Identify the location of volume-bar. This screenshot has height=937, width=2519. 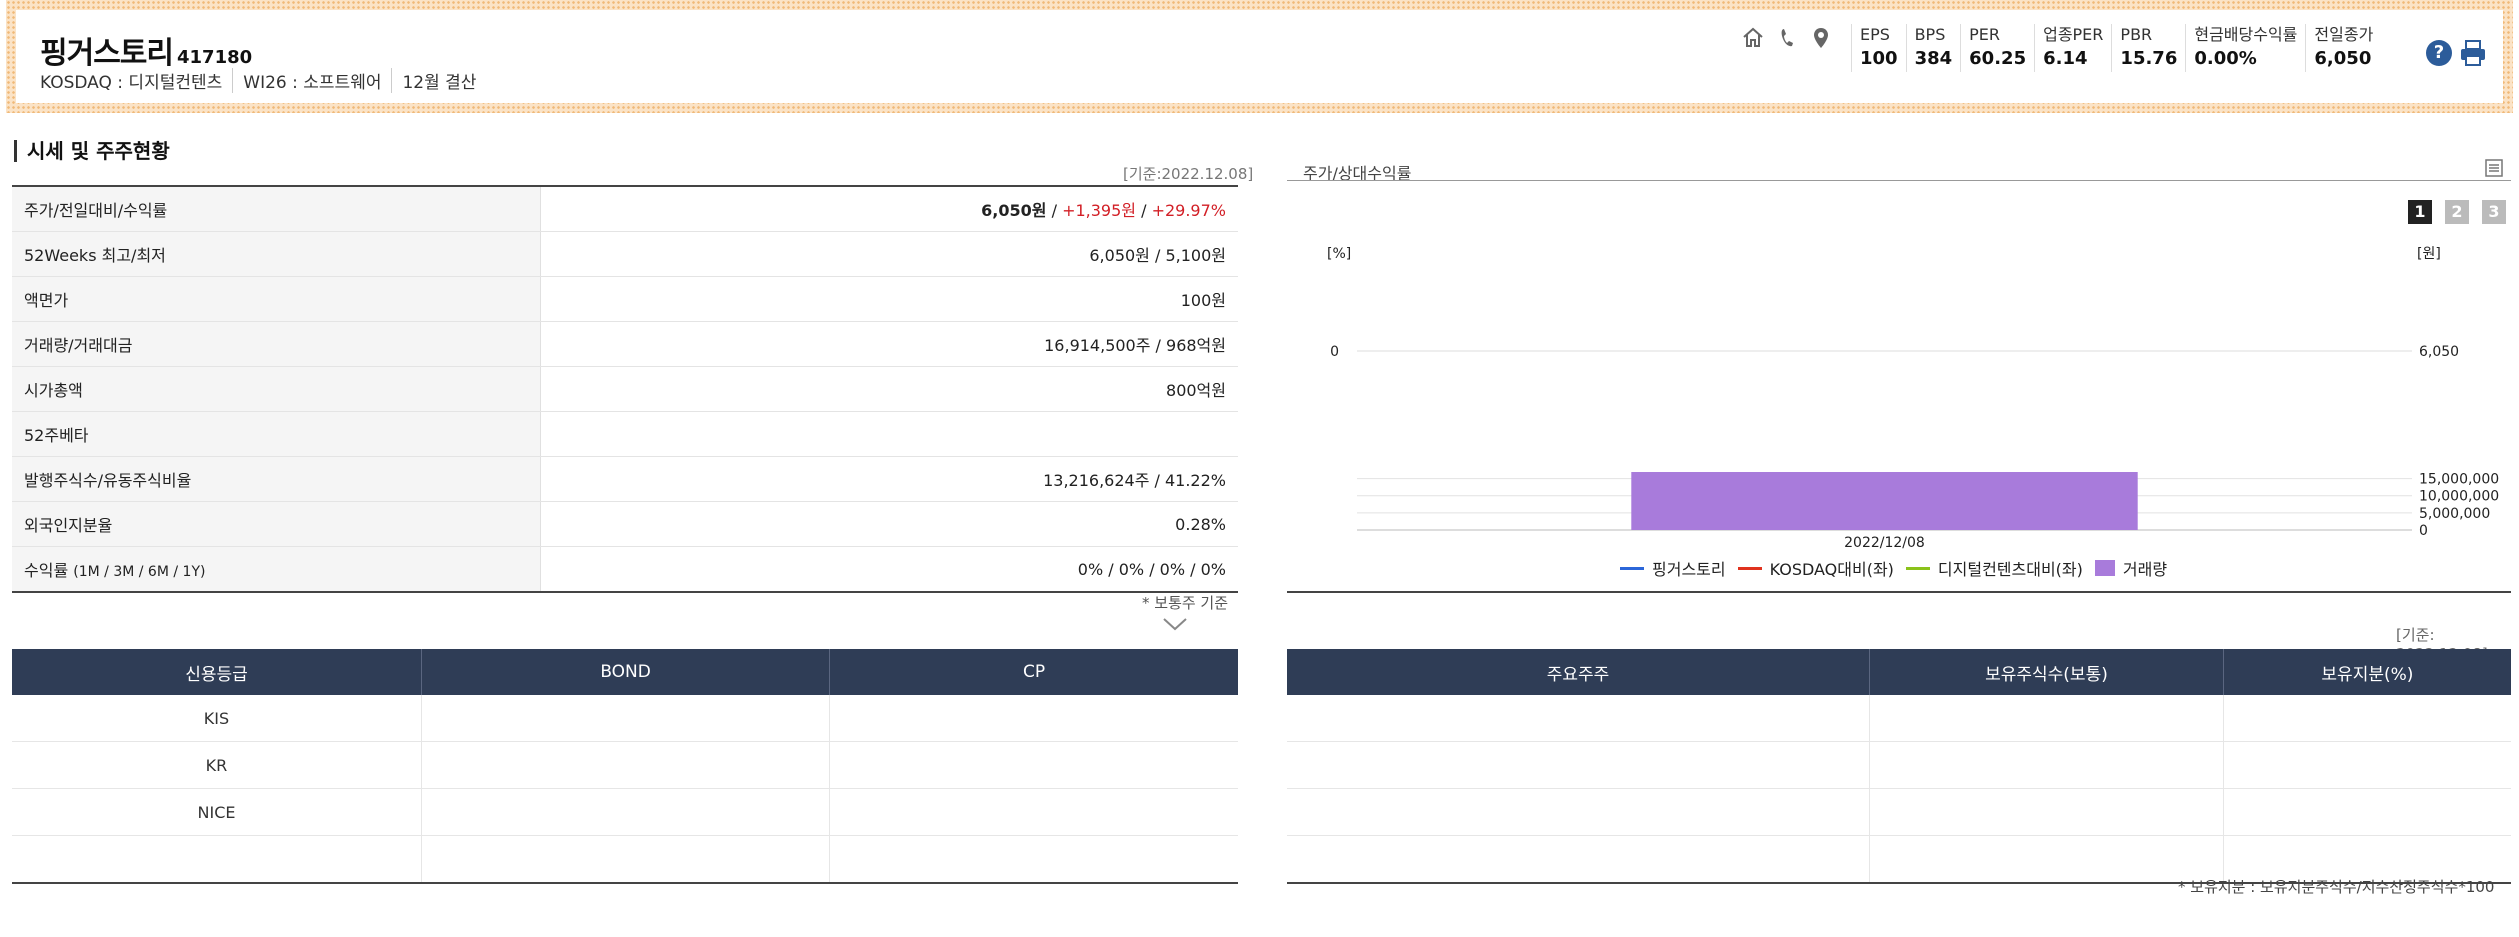
(1884, 501).